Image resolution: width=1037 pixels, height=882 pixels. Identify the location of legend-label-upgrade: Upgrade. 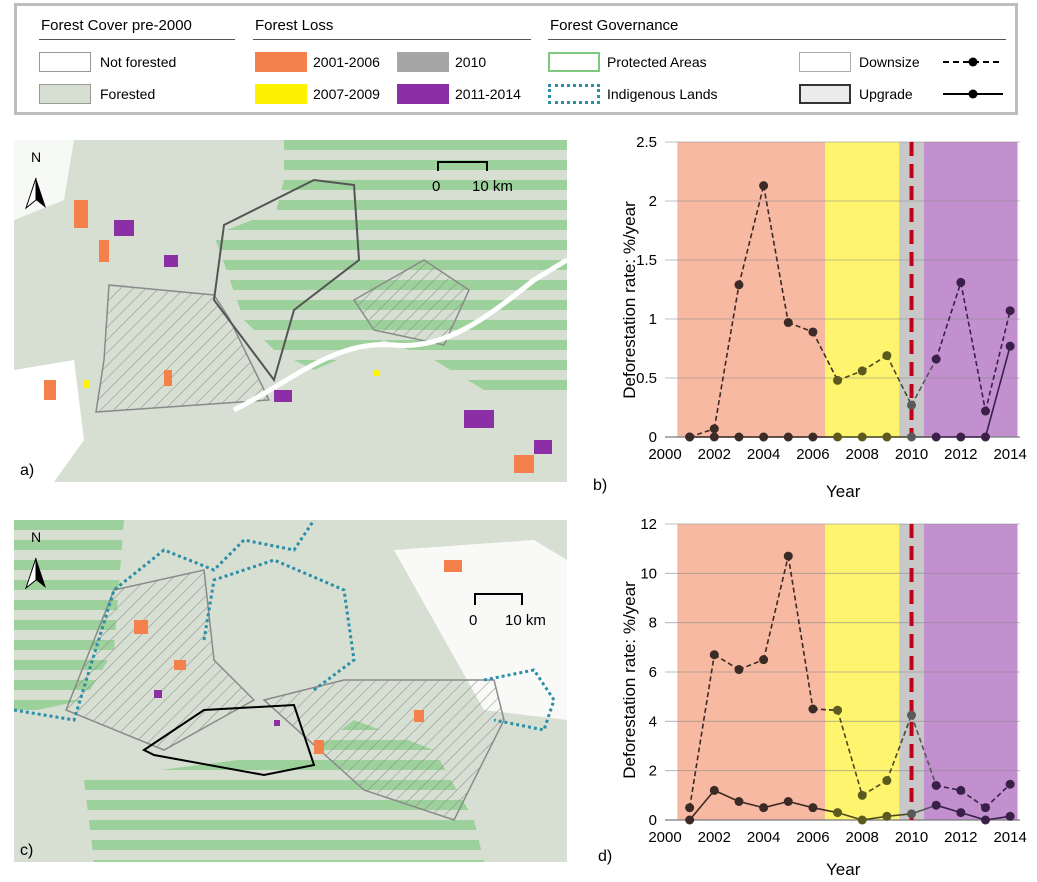
(886, 94).